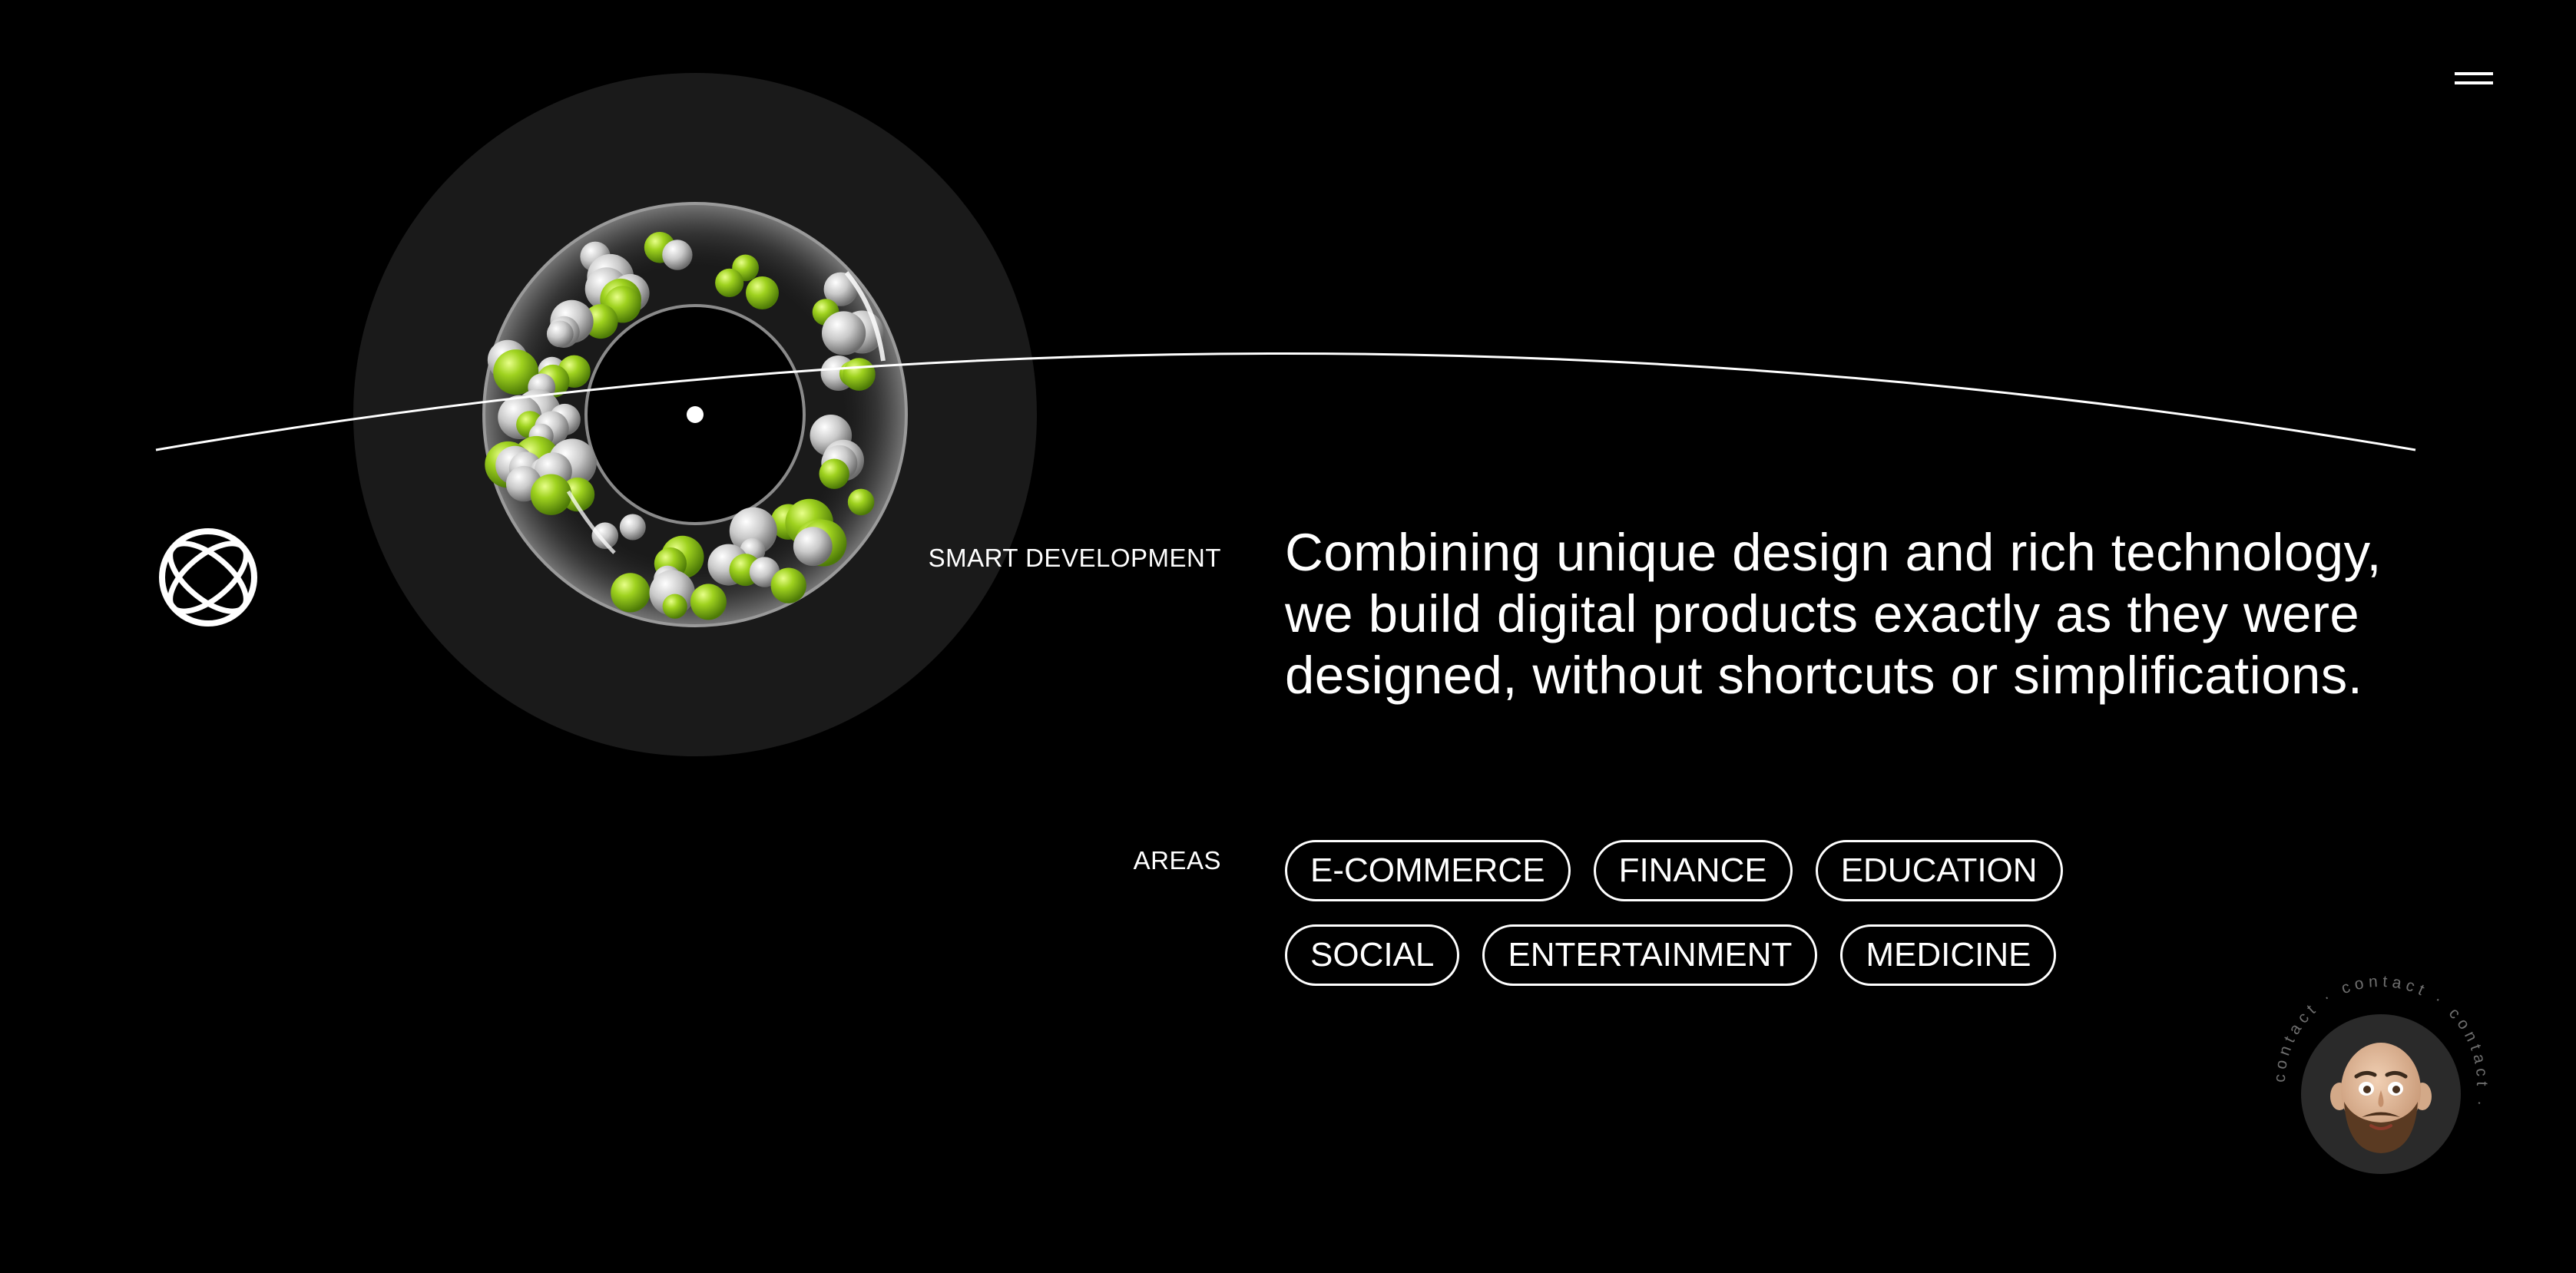  I want to click on pill-social: SOCIAL, so click(1372, 955).